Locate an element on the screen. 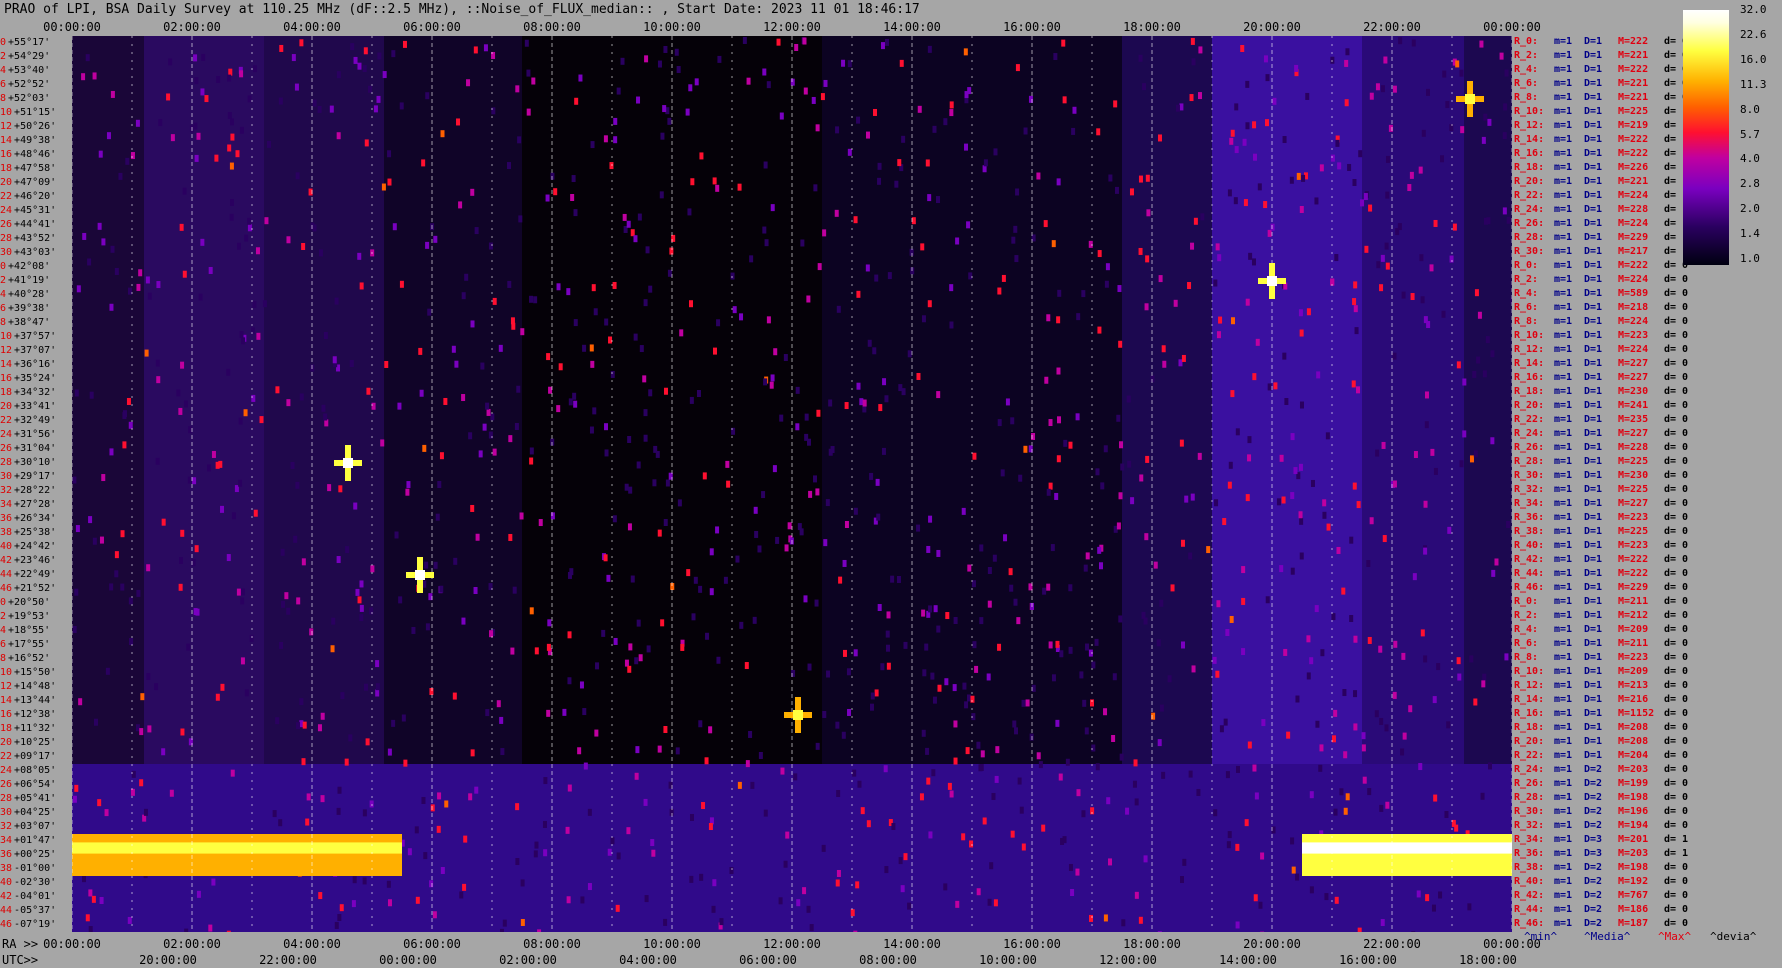 This screenshot has height=968, width=1782. declination-value: +53°40' is located at coordinates (29, 70).